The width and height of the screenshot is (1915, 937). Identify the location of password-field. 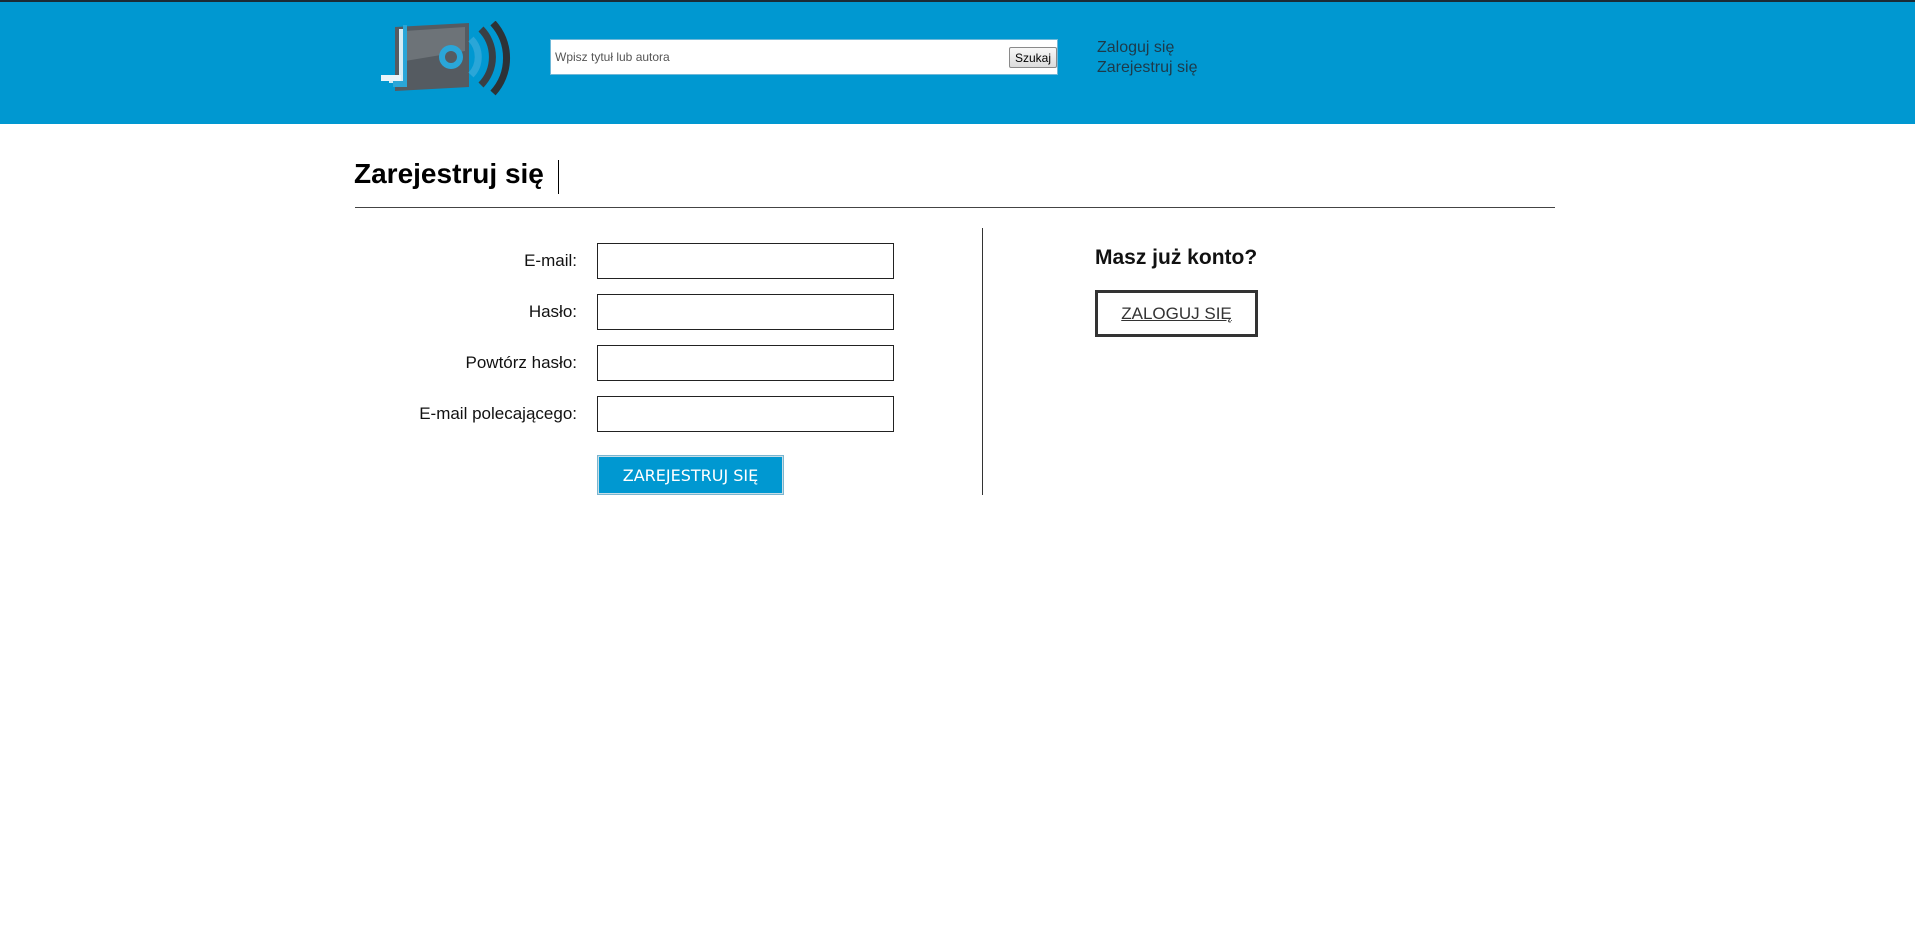
(745, 312).